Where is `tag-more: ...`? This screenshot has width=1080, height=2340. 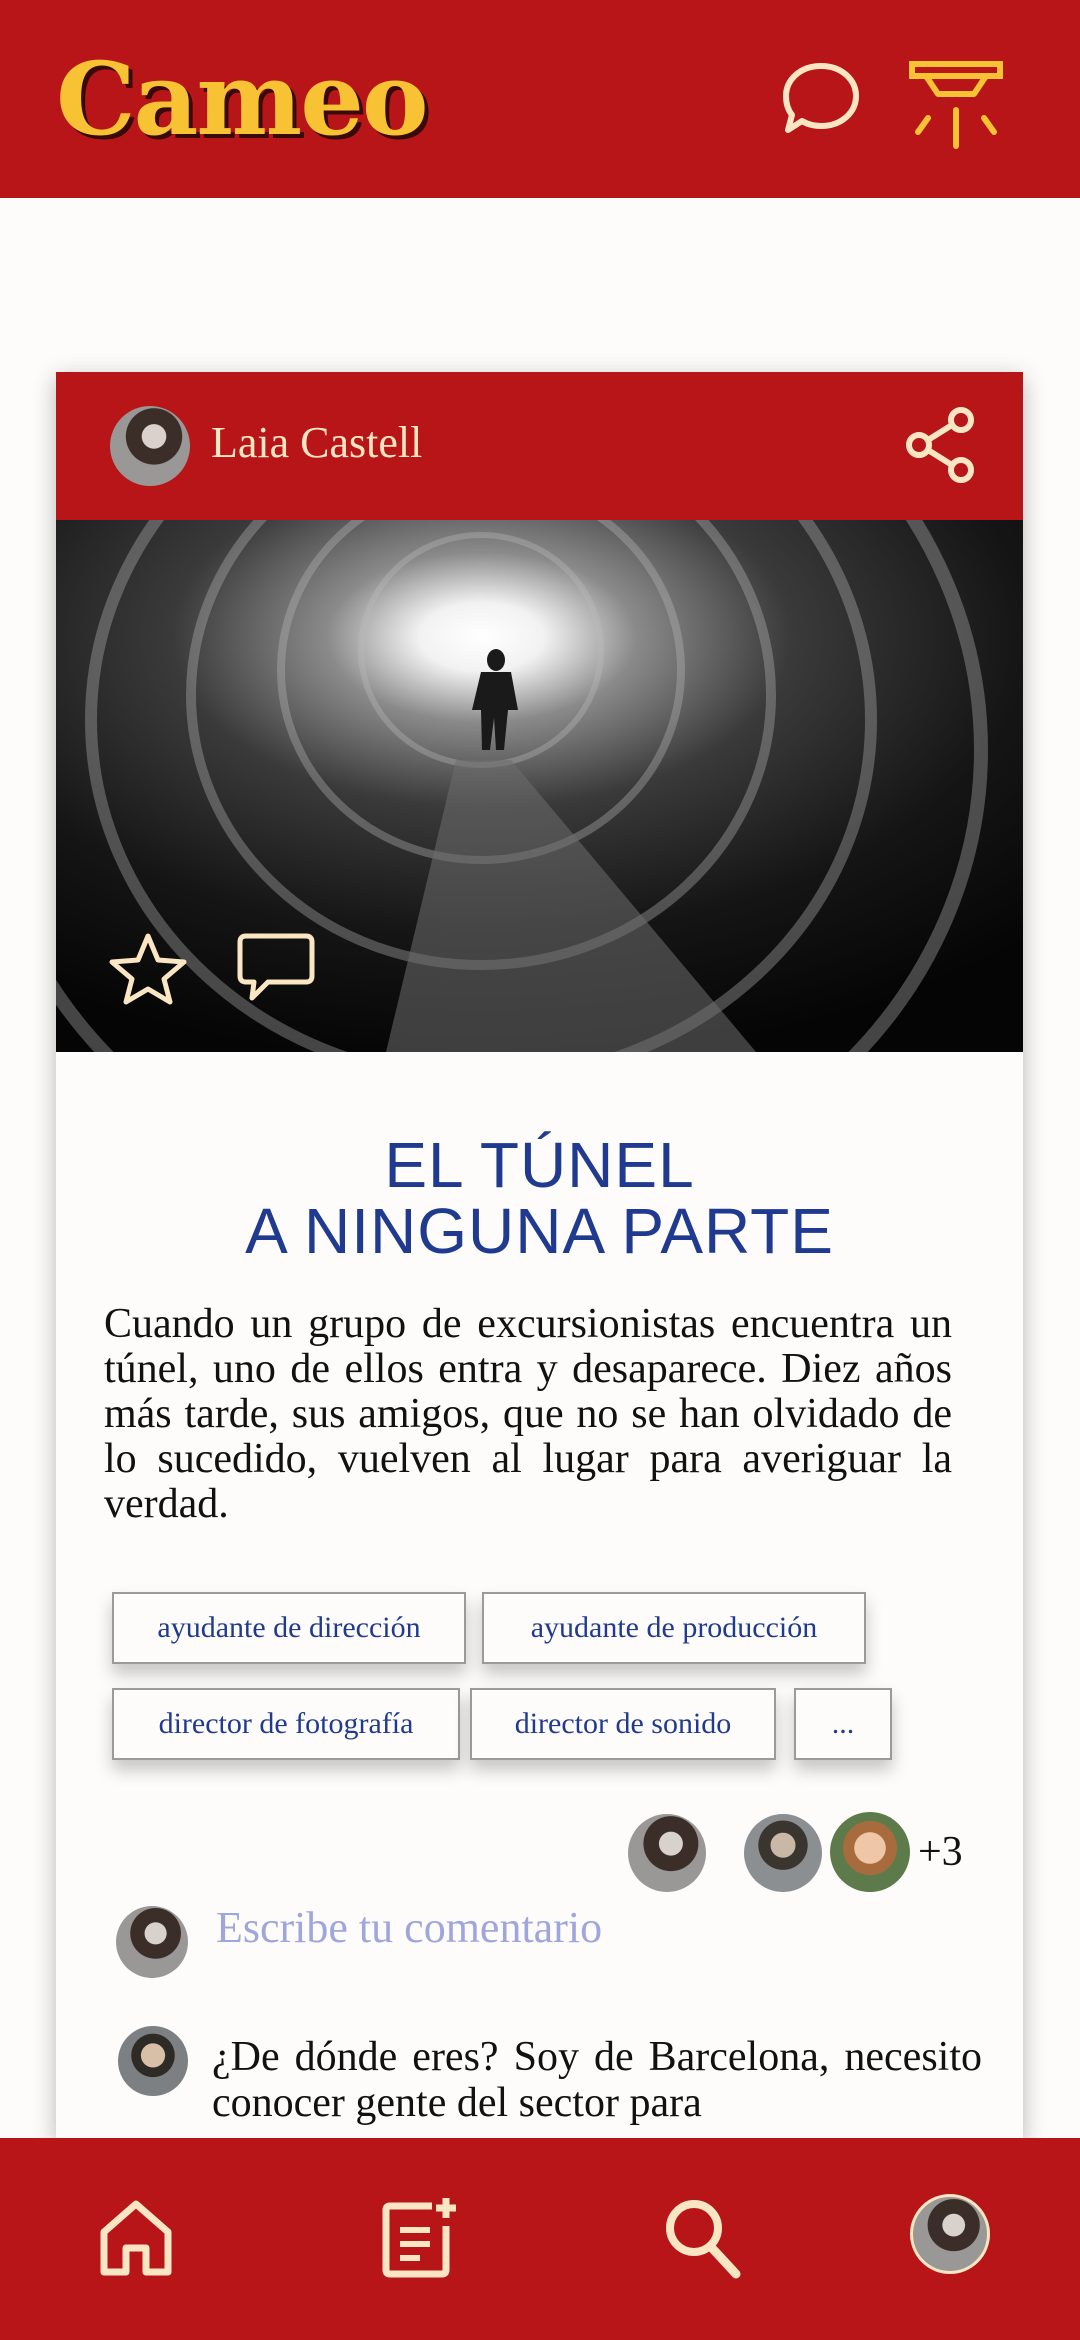 tag-more: ... is located at coordinates (843, 1724).